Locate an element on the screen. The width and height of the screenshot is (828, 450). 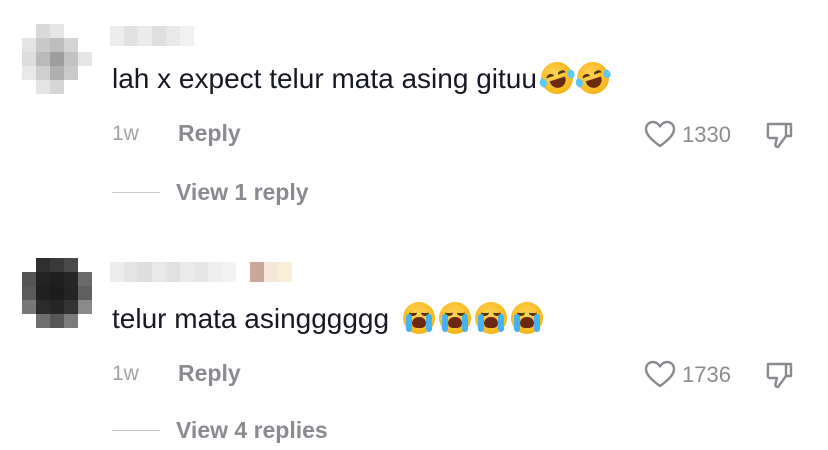
comment-body: telur mata asingggggg is located at coordinates (251, 318).